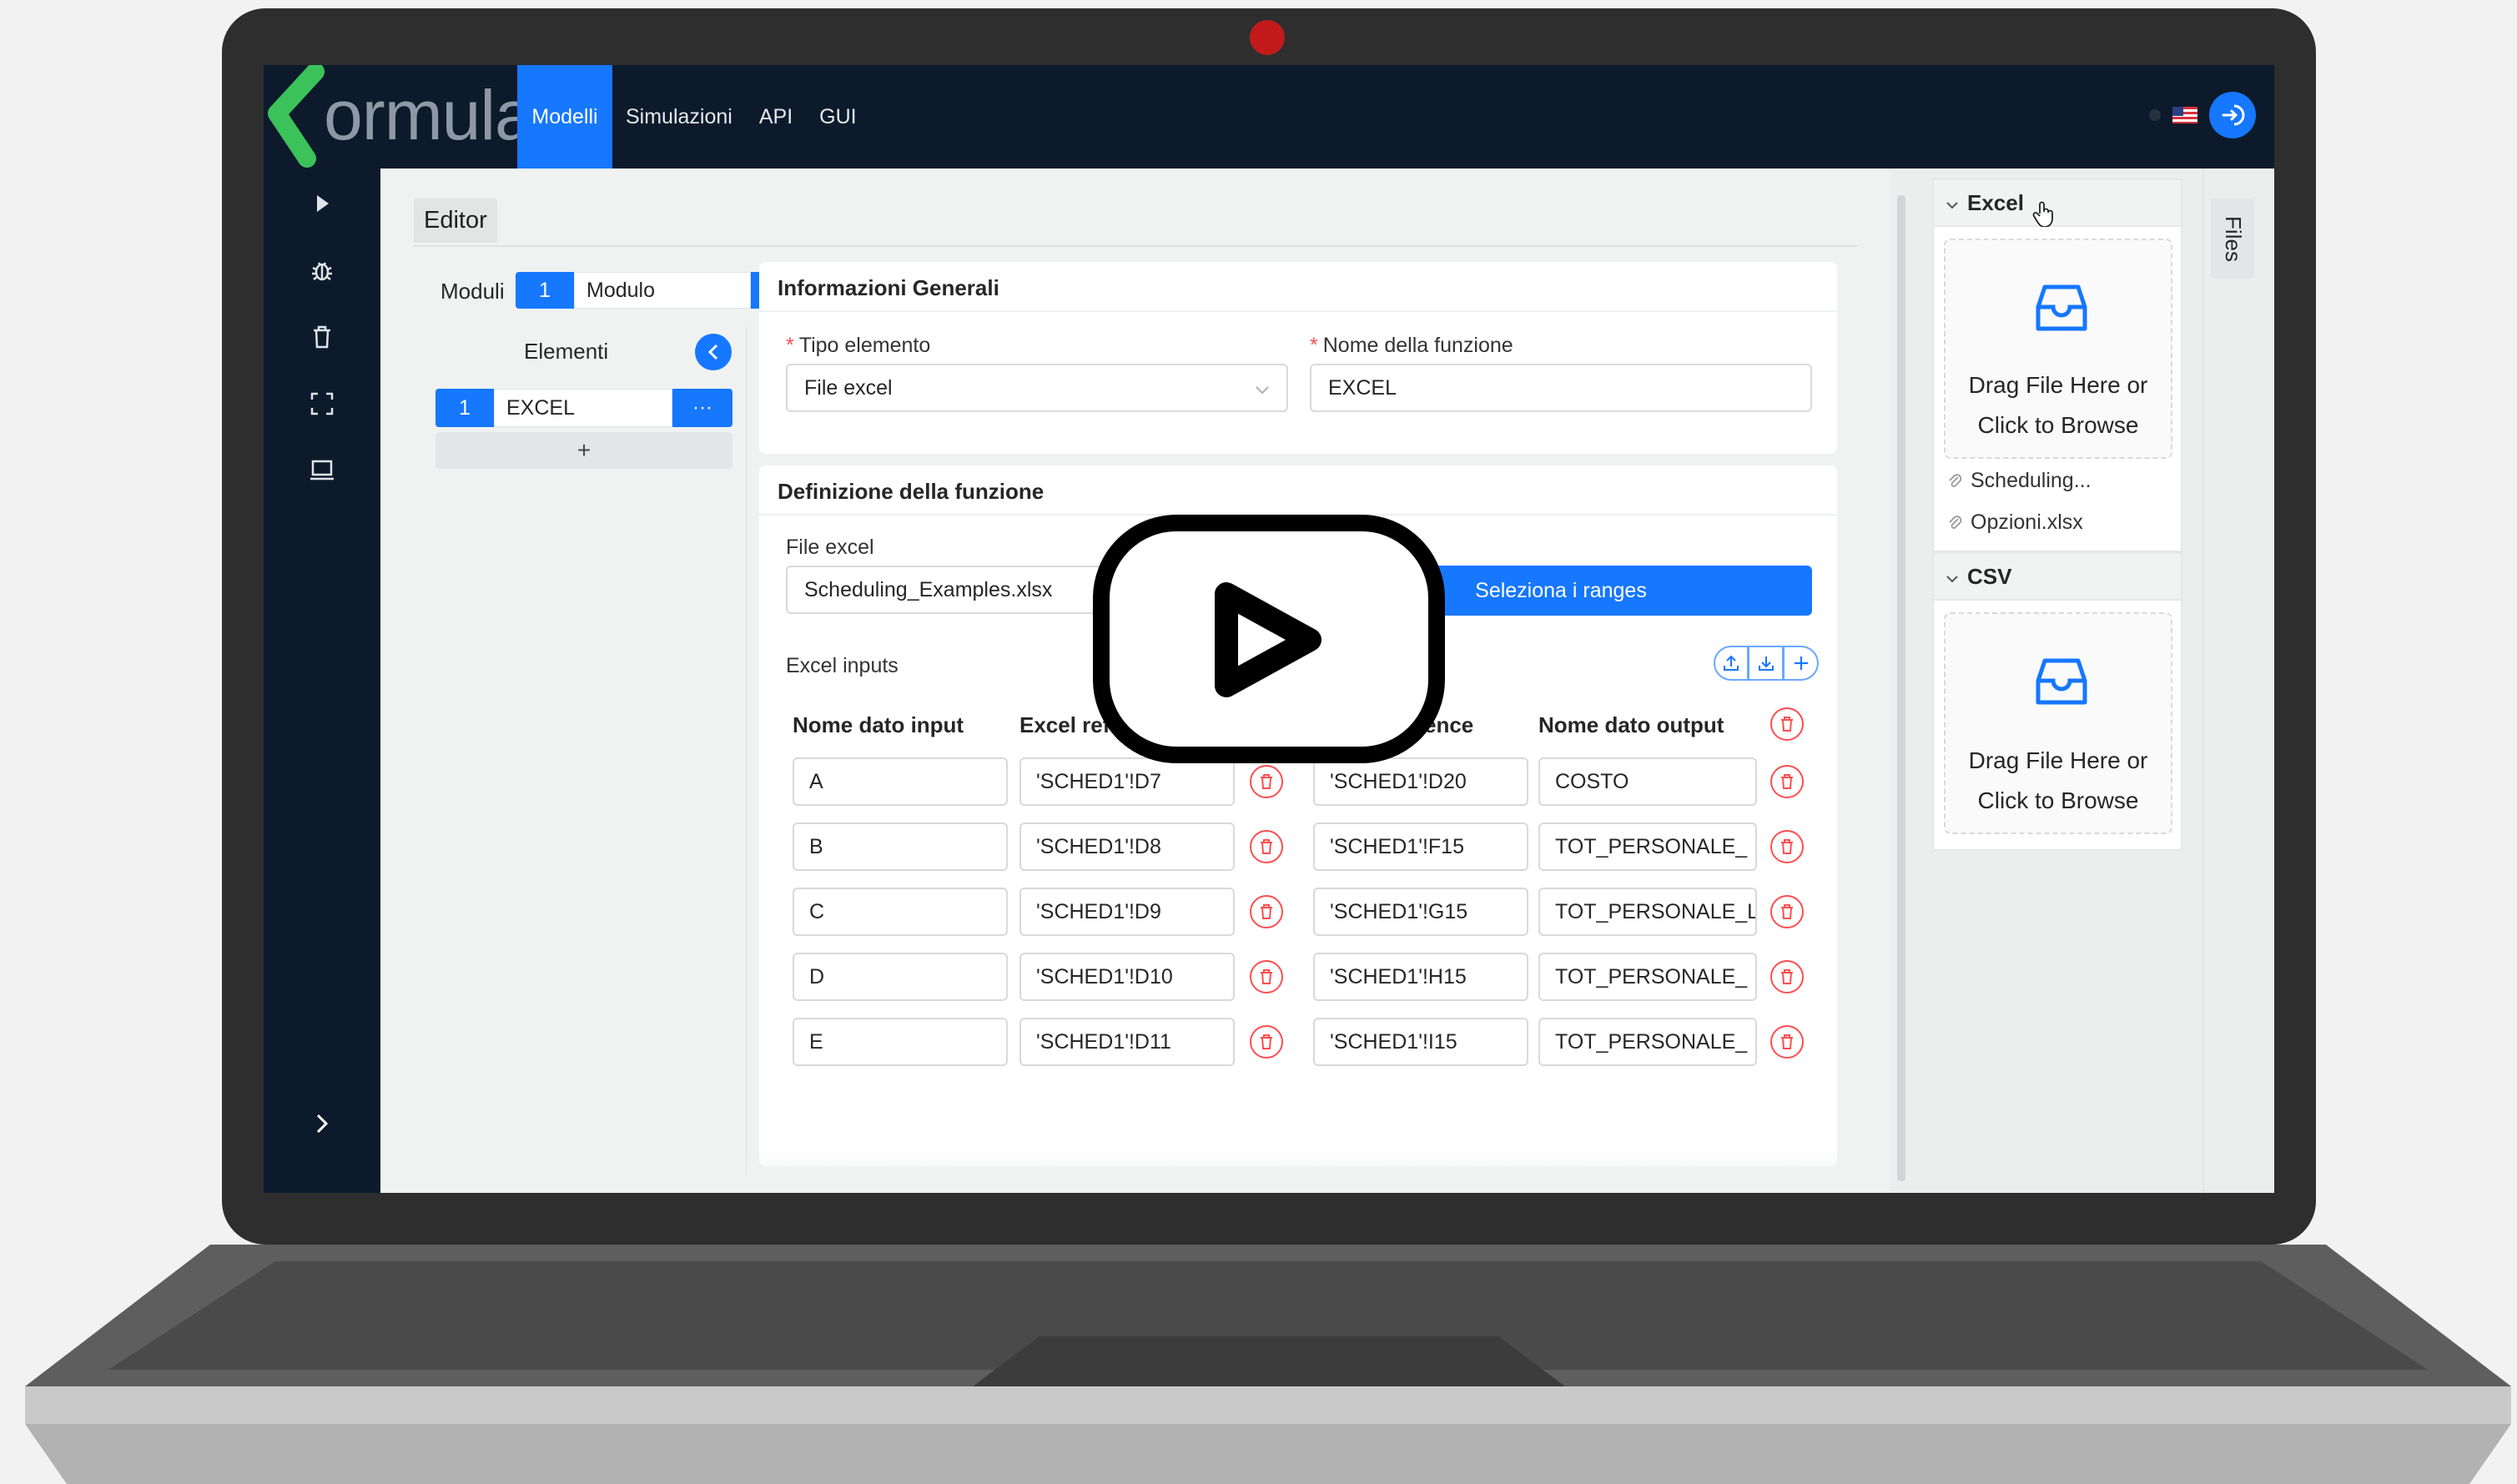 The image size is (2517, 1484). What do you see at coordinates (2232, 115) in the screenshot?
I see `logout-button` at bounding box center [2232, 115].